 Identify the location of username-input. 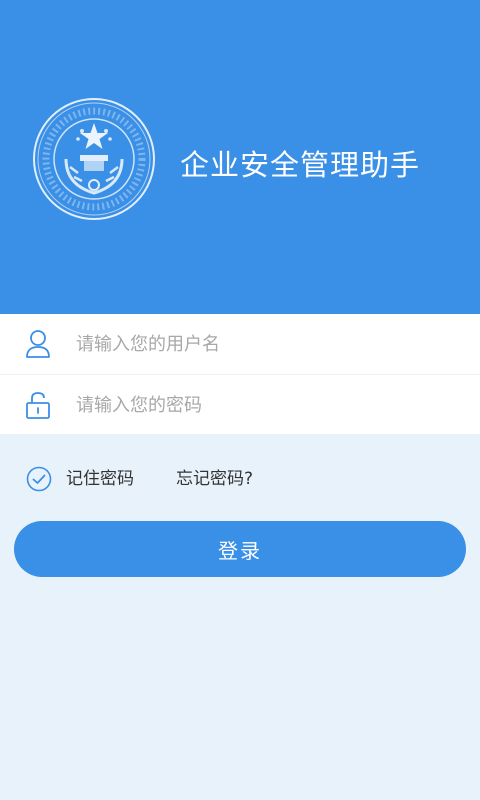
(266, 344).